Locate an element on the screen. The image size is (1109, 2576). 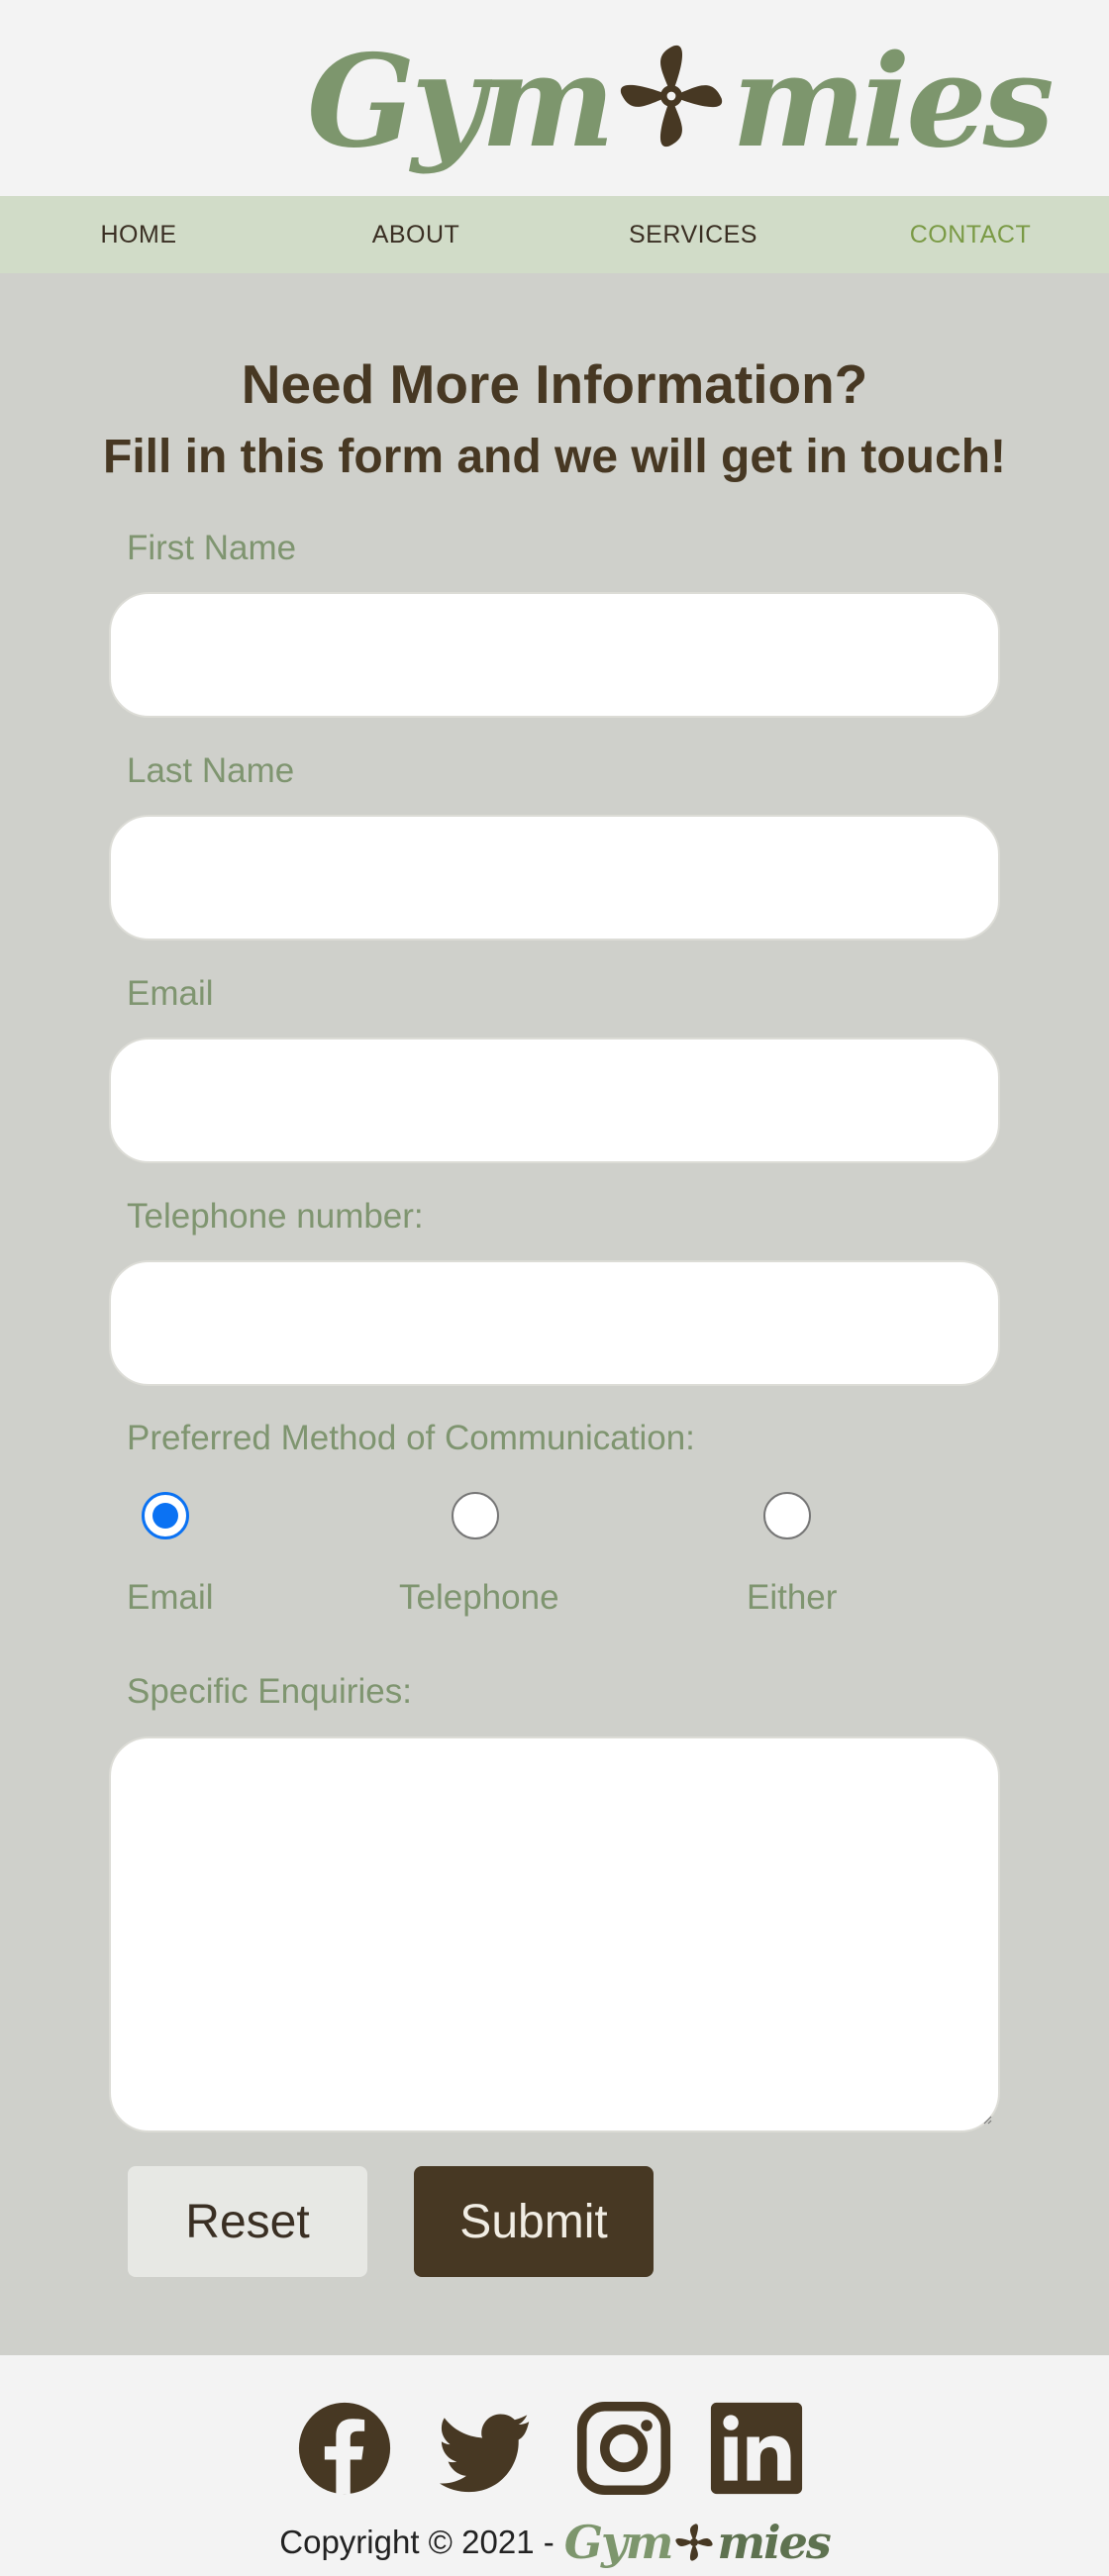
resize-grip-icon is located at coordinates (986, 2119).